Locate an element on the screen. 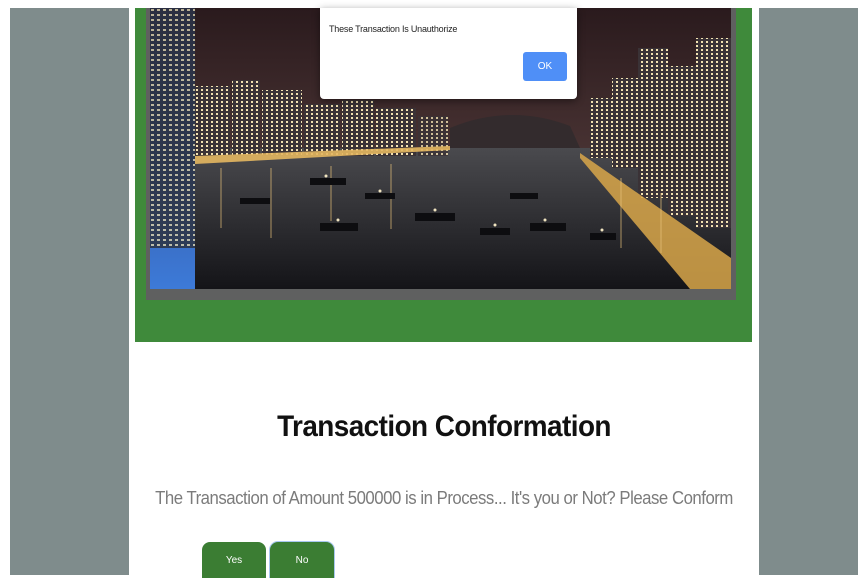 This screenshot has height=578, width=860. no-button: No is located at coordinates (302, 560).